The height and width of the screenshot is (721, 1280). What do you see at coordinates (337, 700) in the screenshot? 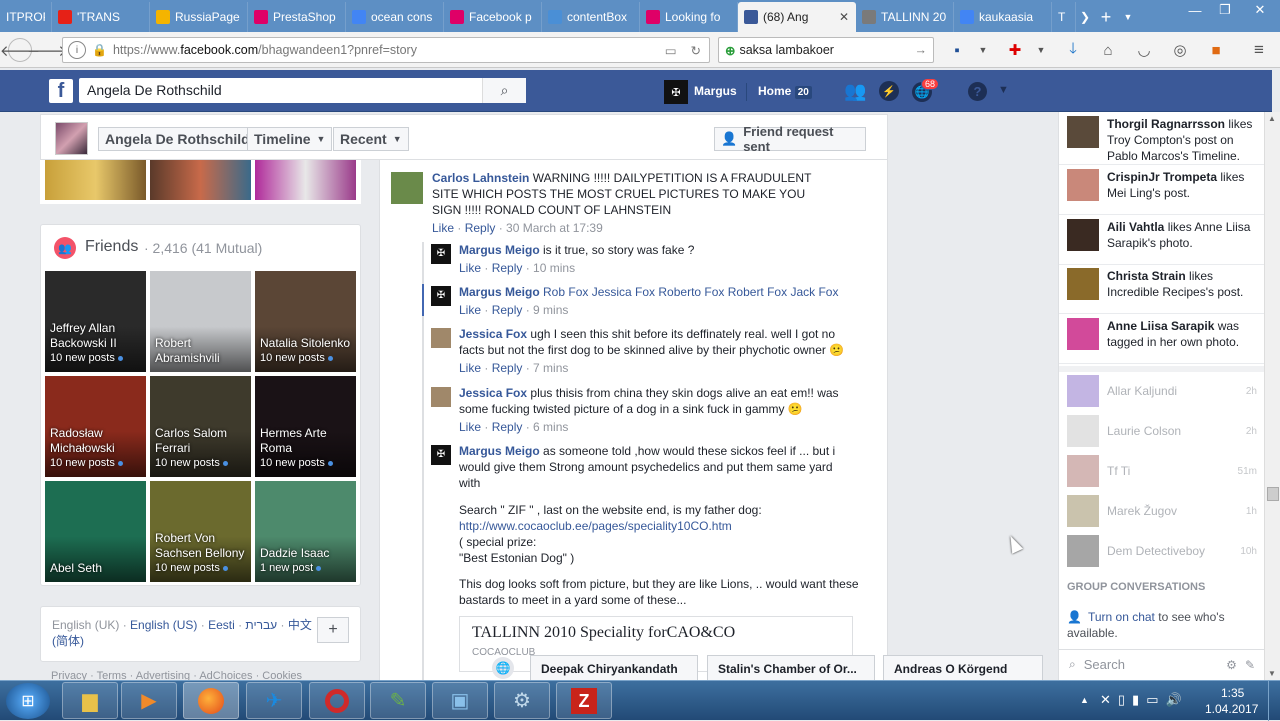
I see `opera-taskbar-icon` at bounding box center [337, 700].